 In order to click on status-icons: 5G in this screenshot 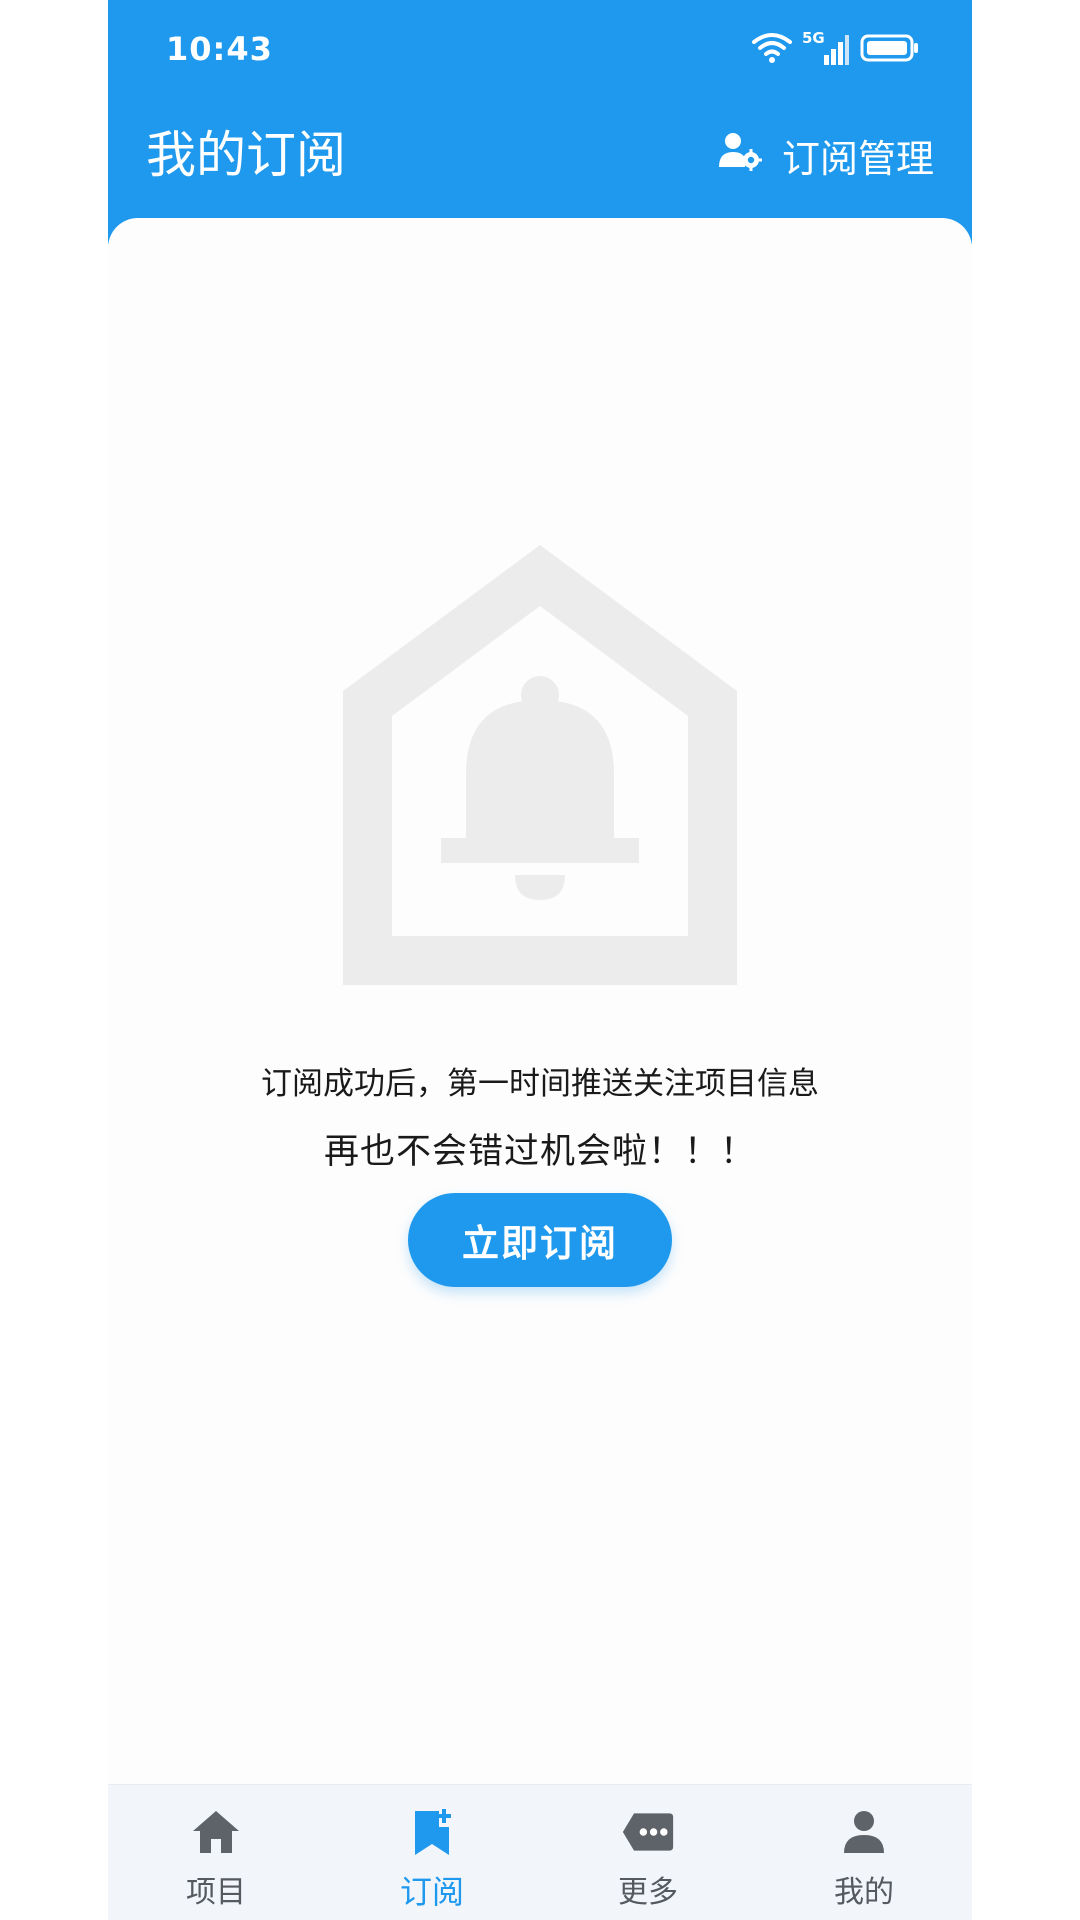, I will do `click(836, 48)`.